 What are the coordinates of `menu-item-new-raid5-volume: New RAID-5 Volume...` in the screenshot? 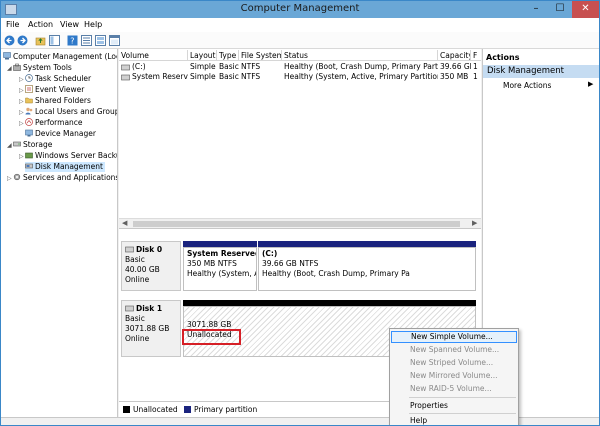 It's located at (454, 389).